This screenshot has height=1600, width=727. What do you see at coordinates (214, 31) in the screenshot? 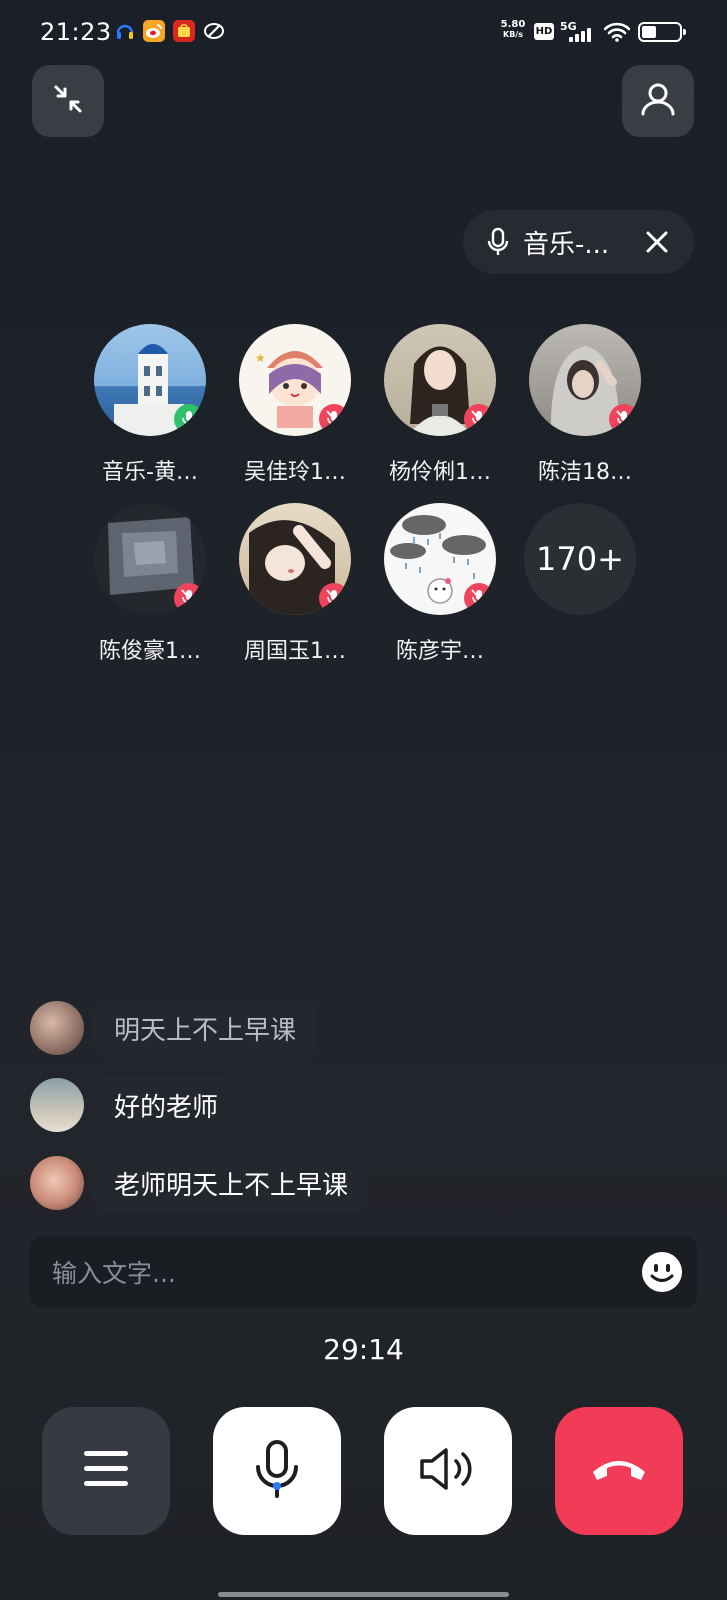
I see `orbit-app-icon` at bounding box center [214, 31].